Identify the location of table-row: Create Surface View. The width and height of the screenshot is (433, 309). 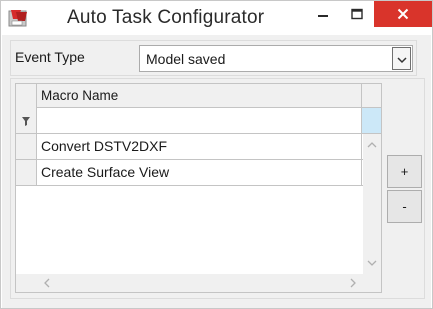
(198, 173).